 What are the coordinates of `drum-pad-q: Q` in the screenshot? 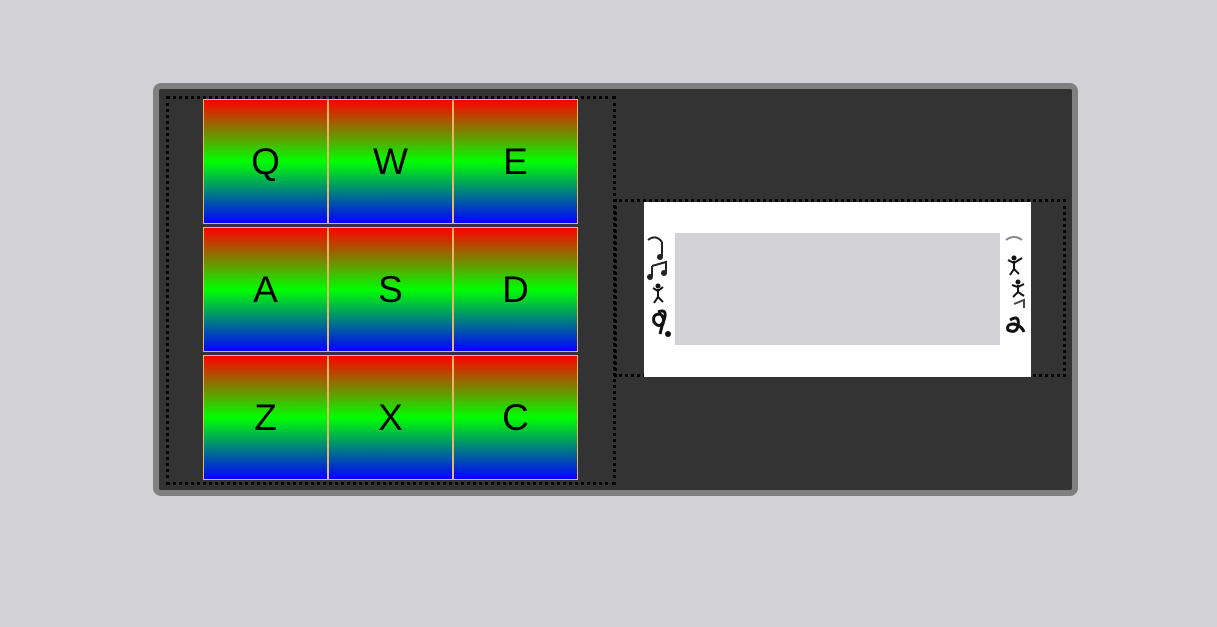 It's located at (265, 161).